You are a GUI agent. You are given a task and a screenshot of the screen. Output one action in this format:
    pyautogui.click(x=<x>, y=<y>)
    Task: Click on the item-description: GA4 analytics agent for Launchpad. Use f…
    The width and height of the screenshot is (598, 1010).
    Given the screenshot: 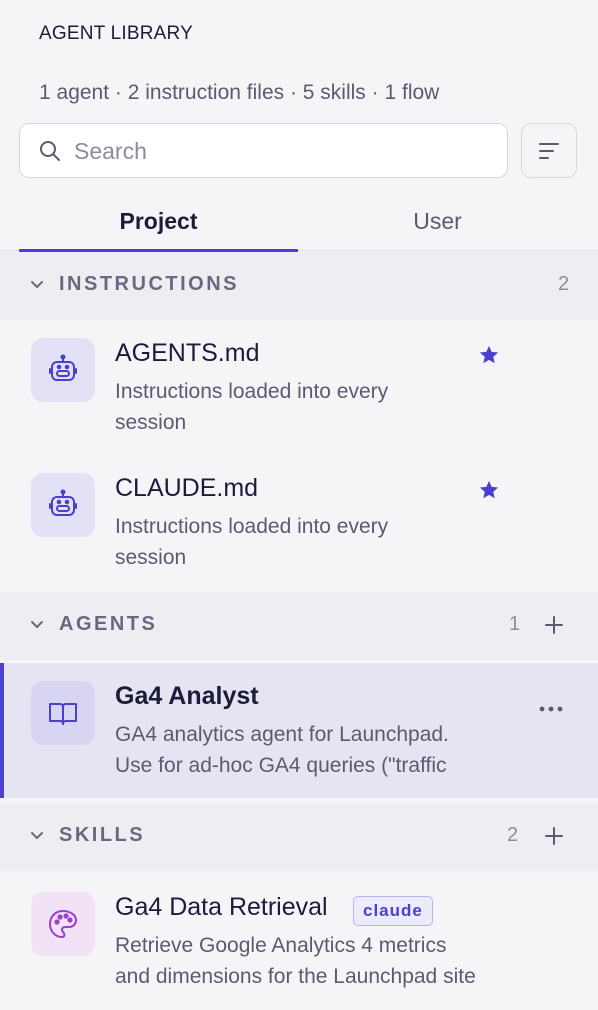 What is the action you would take?
    pyautogui.click(x=282, y=750)
    